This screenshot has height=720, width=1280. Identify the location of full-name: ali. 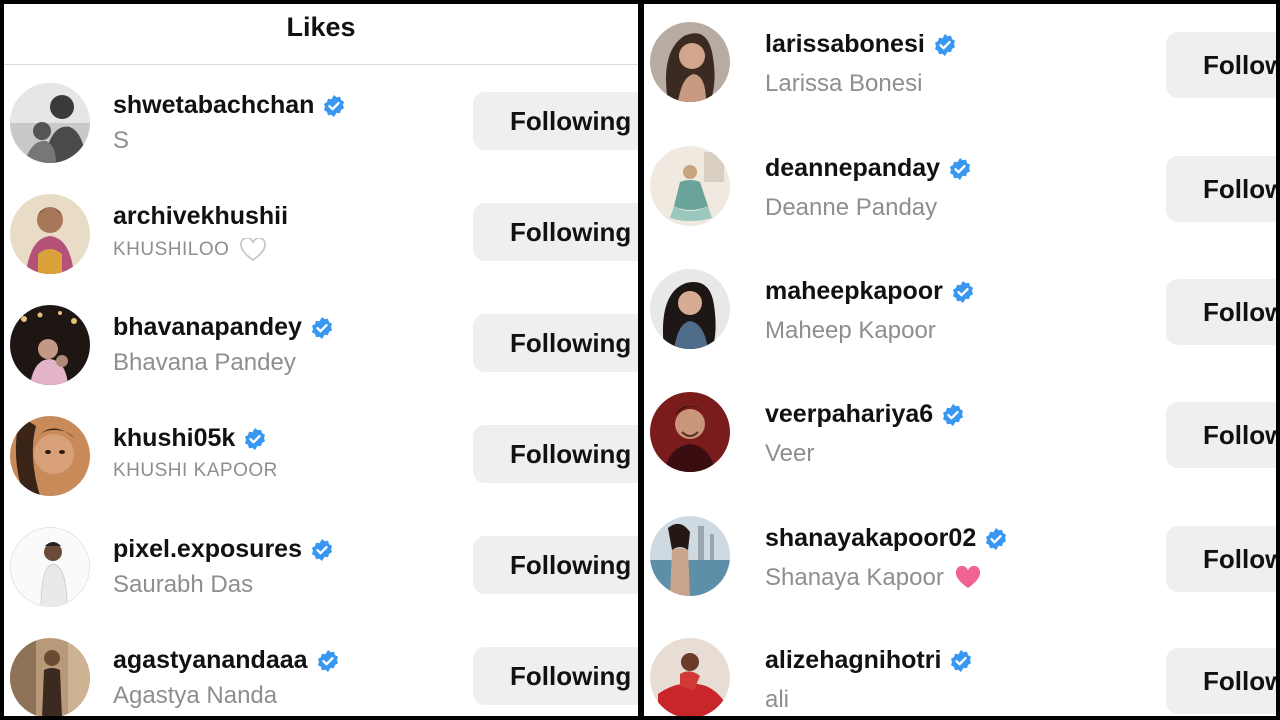
(777, 700).